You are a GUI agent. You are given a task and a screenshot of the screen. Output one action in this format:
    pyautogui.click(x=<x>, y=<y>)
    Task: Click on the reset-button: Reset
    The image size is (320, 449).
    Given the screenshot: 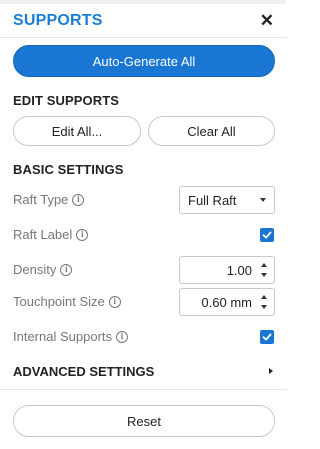 What is the action you would take?
    pyautogui.click(x=144, y=421)
    